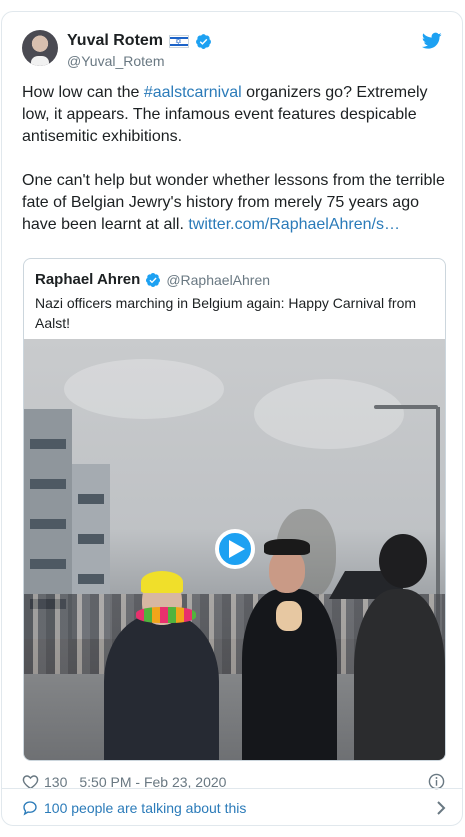 This screenshot has width=465, height=837. I want to click on play-button, so click(235, 549).